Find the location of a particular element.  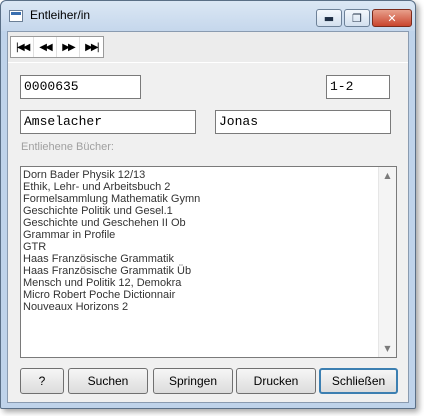

close-window-button: ✕ is located at coordinates (392, 18).